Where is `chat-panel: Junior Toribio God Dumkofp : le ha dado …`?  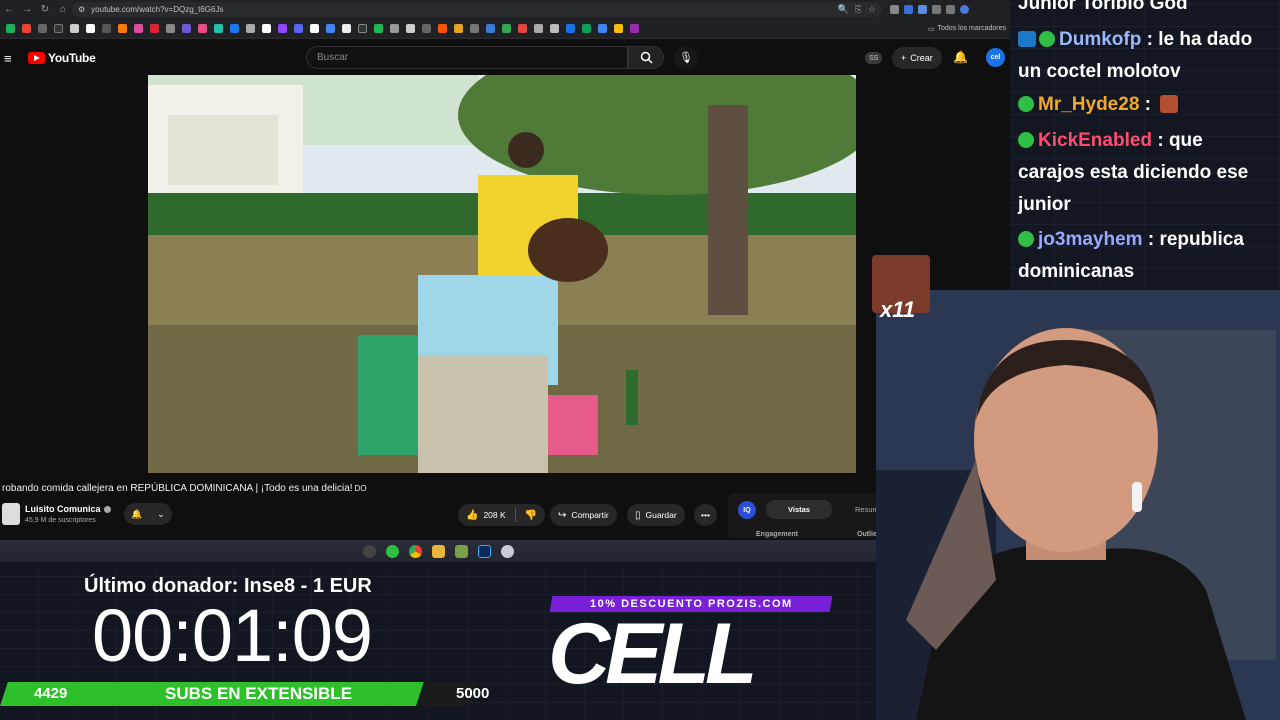
chat-panel: Junior Toribio God Dumkofp : le ha dado … is located at coordinates (1145, 145).